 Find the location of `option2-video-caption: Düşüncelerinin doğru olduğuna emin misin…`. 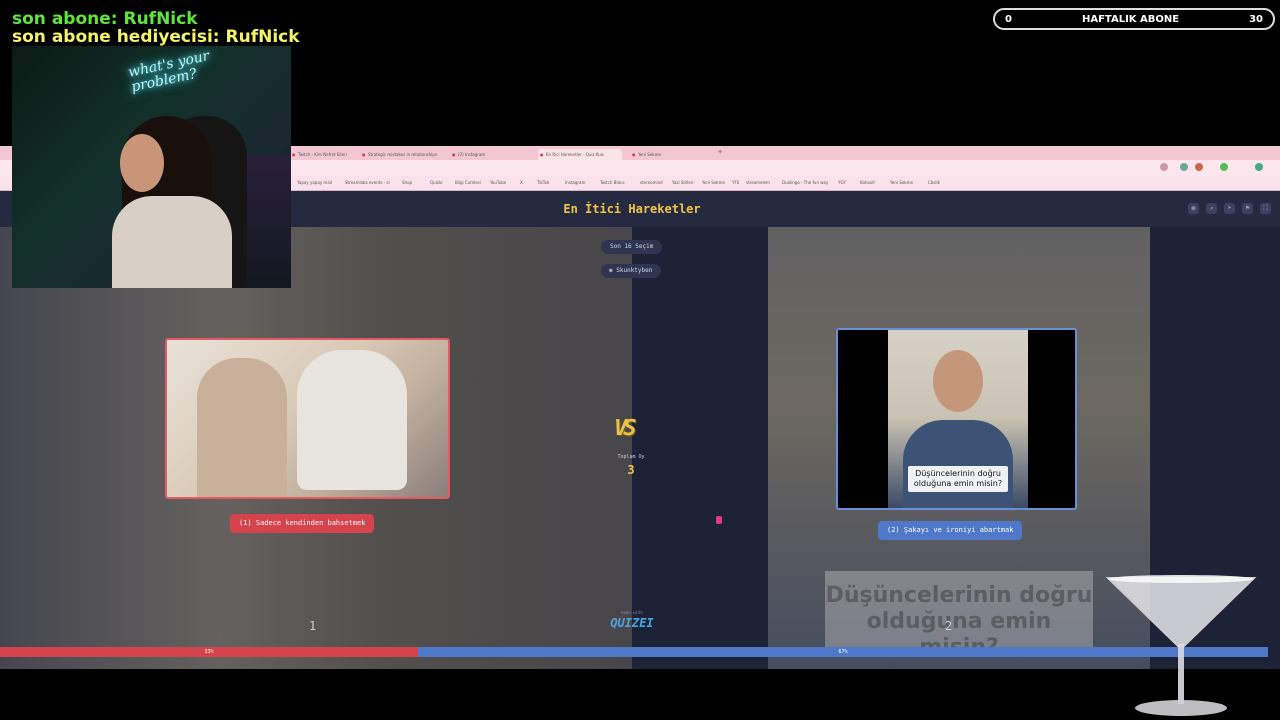

option2-video-caption: Düşüncelerinin doğru olduğuna emin misin… is located at coordinates (958, 479).